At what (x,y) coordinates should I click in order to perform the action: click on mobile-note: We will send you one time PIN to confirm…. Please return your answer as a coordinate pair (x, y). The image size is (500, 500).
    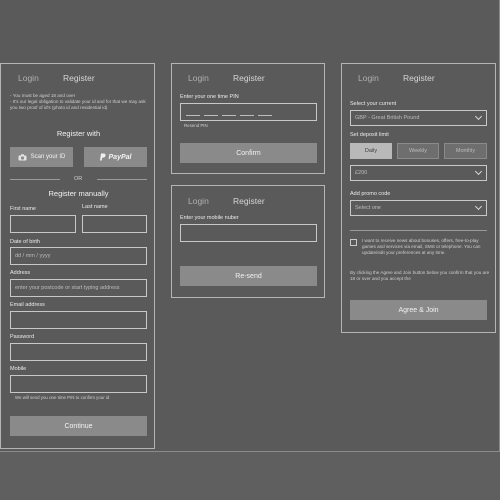
    Looking at the image, I should click on (62, 397).